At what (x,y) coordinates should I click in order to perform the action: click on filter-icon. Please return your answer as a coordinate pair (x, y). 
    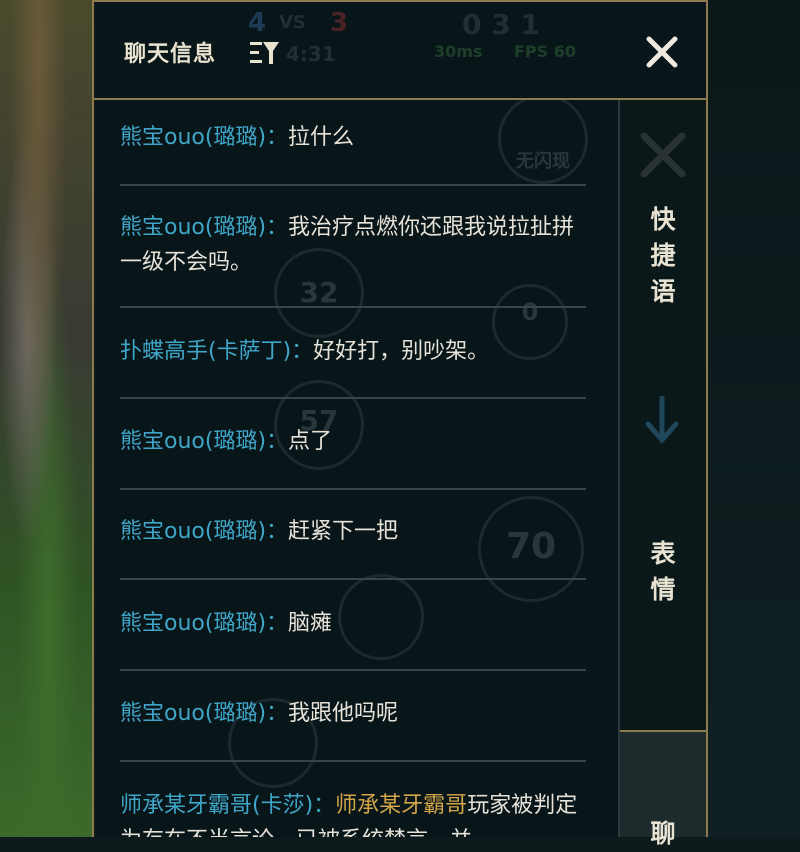
    Looking at the image, I should click on (265, 53).